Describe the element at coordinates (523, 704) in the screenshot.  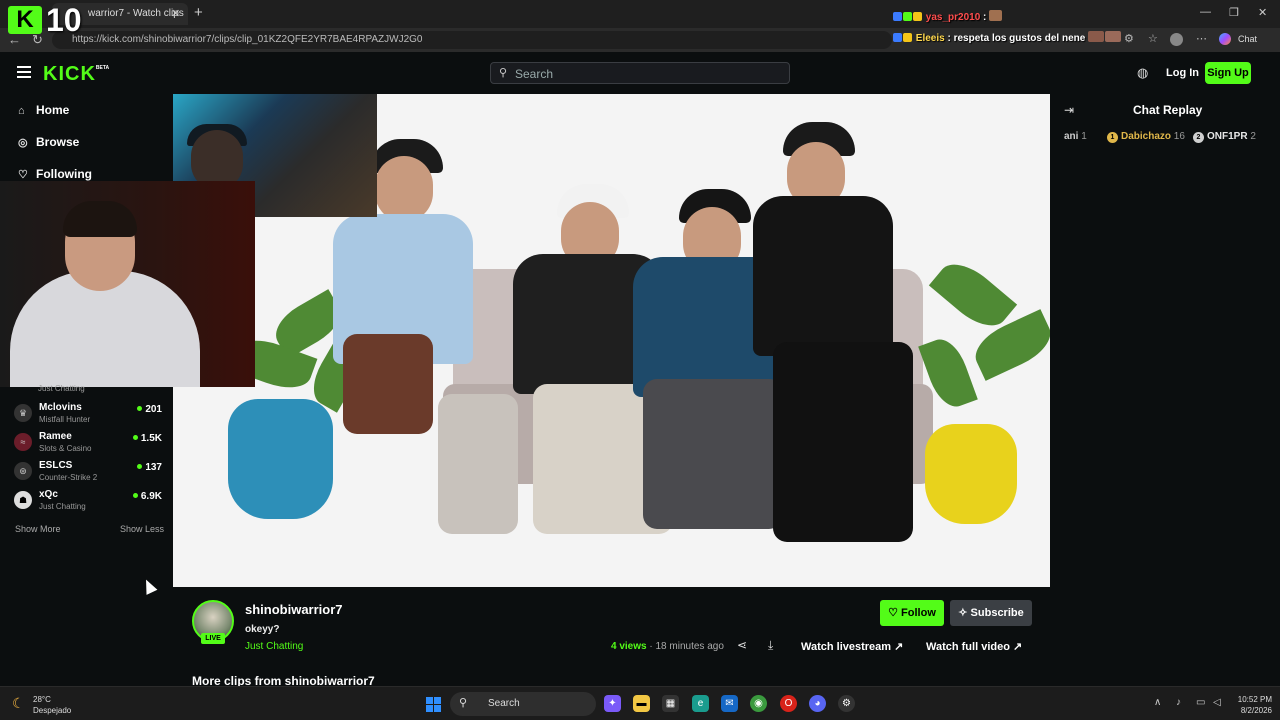
I see `taskbar-search: ⚲ Search` at that location.